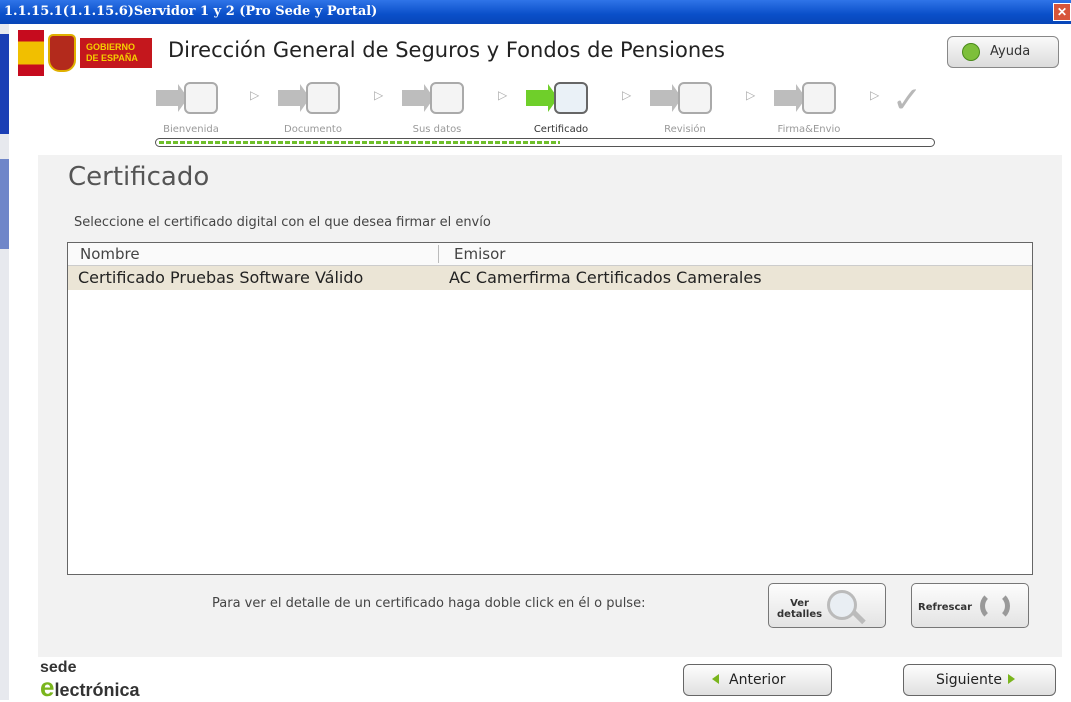 Image resolution: width=1071 pixels, height=702 pixels. What do you see at coordinates (359, 142) in the screenshot?
I see `wizard-progress-fill` at bounding box center [359, 142].